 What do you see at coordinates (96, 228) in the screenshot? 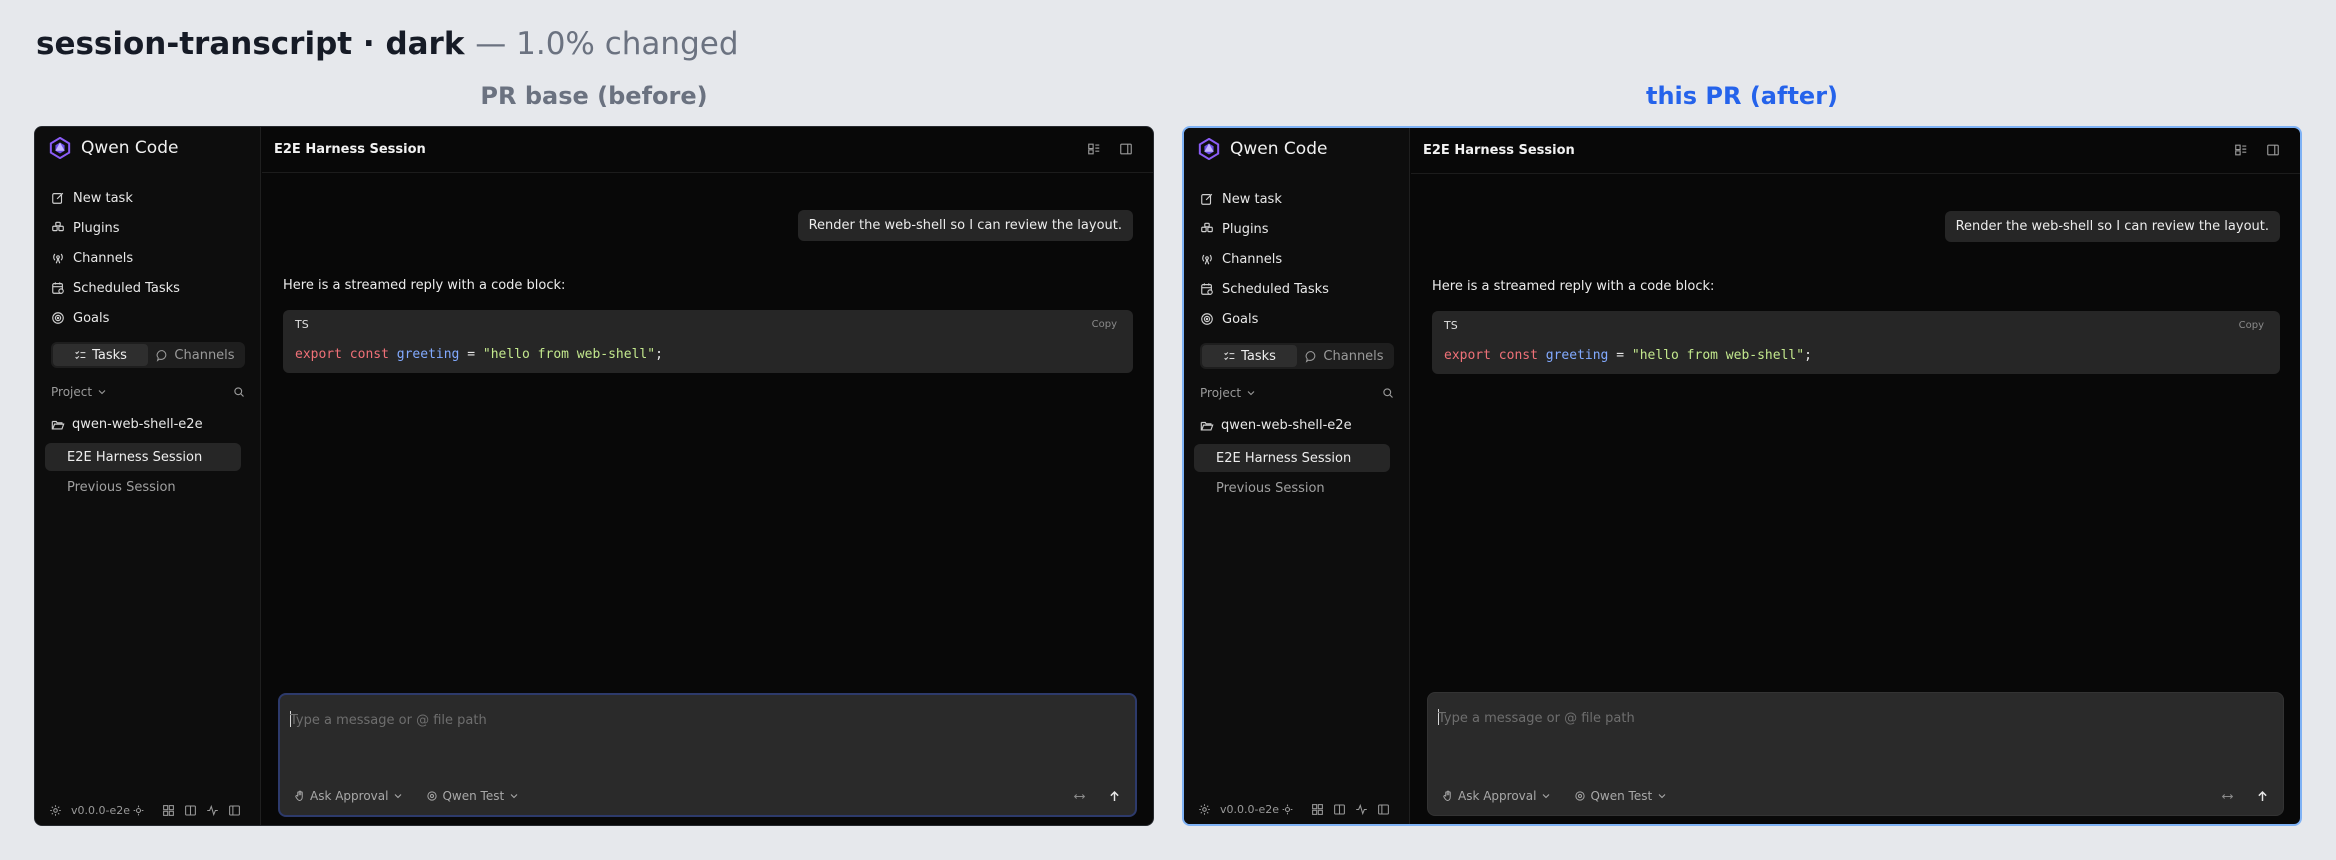
I see `nav-label: Plugins` at bounding box center [96, 228].